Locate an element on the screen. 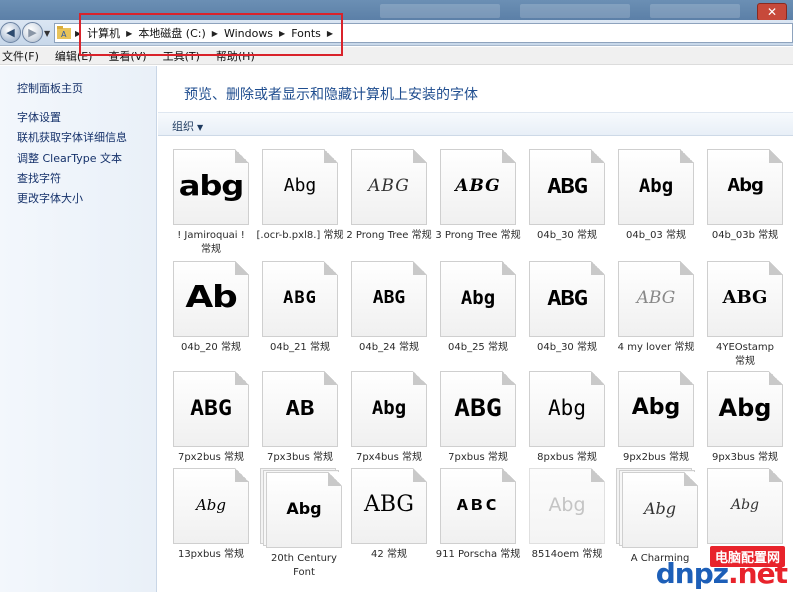 This screenshot has width=793, height=592. font-name-line2: Font is located at coordinates (304, 572).